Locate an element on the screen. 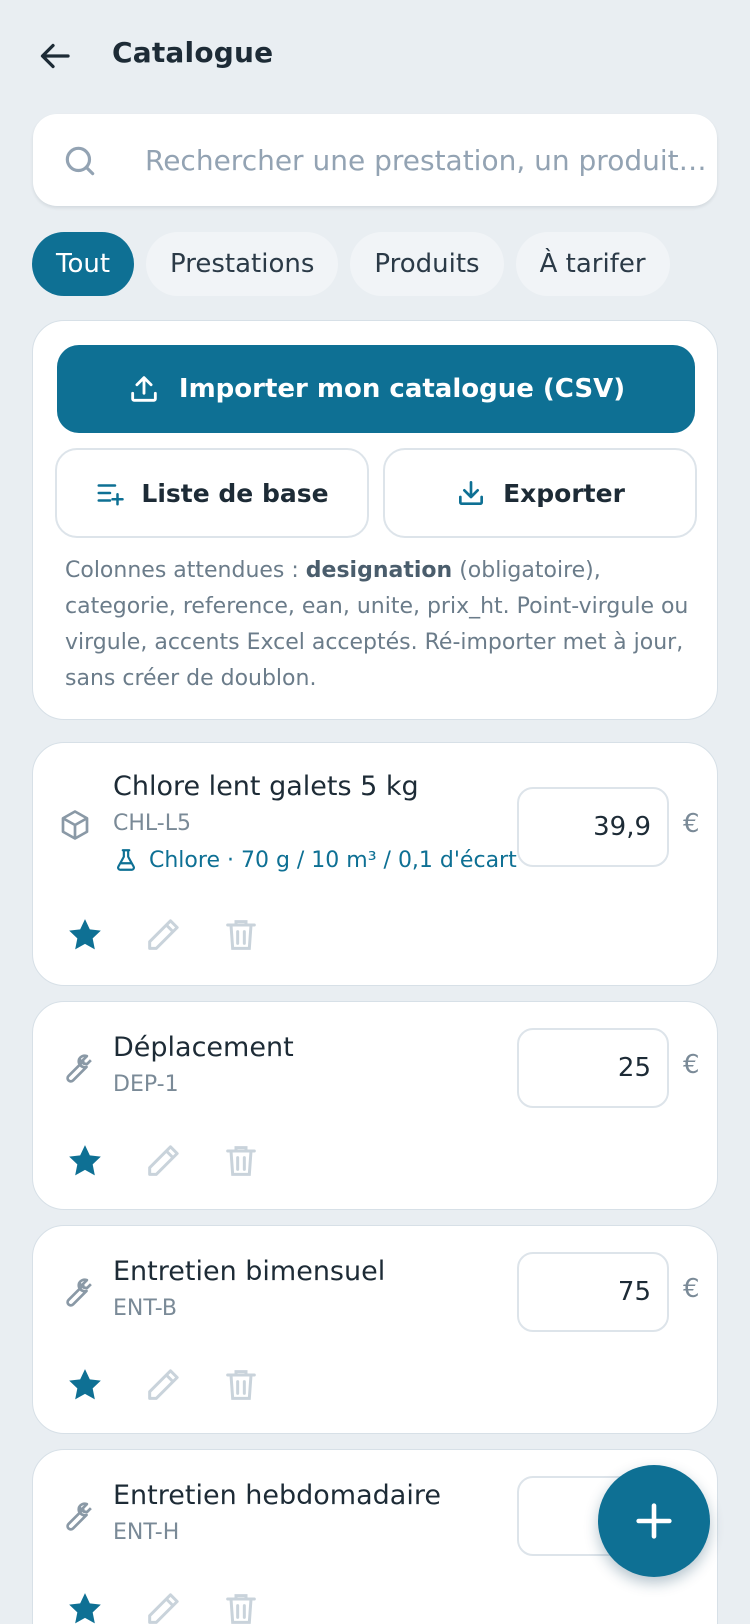 This screenshot has height=1624, width=750. upload-icon is located at coordinates (144, 389).